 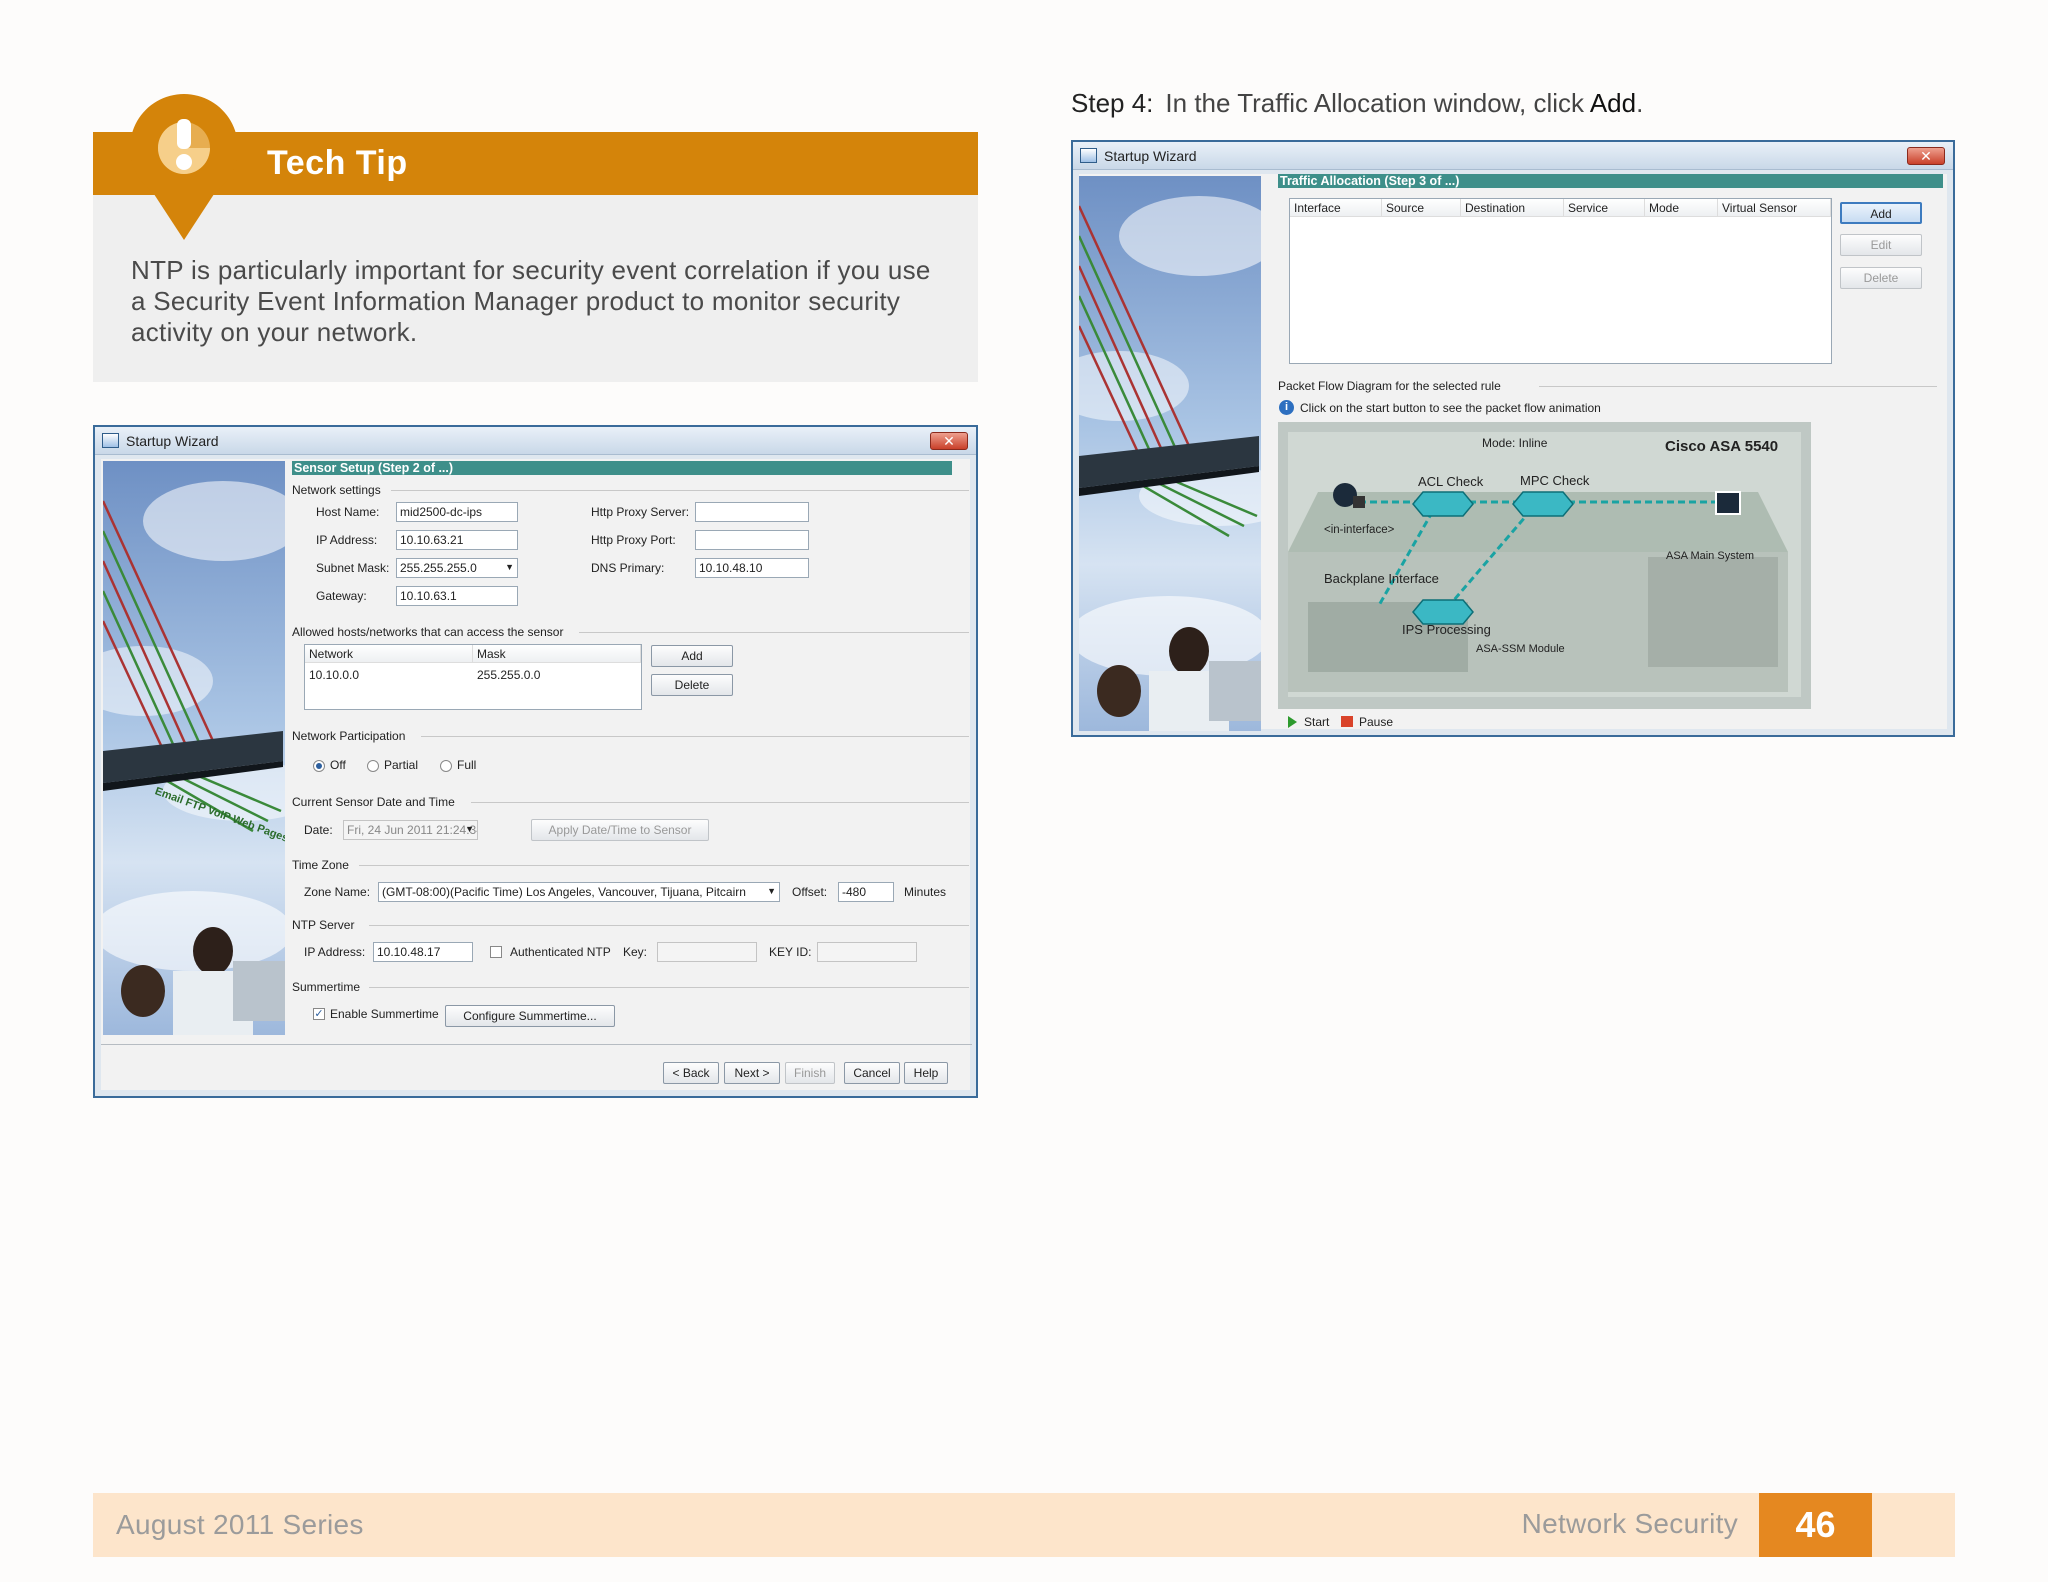 I want to click on diagram-mpc-check: MPC Check, so click(x=1555, y=480).